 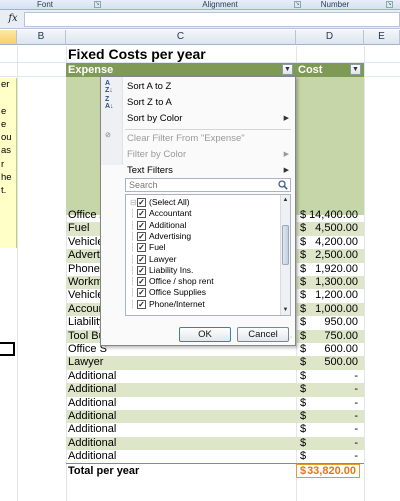 What do you see at coordinates (41, 37) in the screenshot?
I see `column-header-b: B` at bounding box center [41, 37].